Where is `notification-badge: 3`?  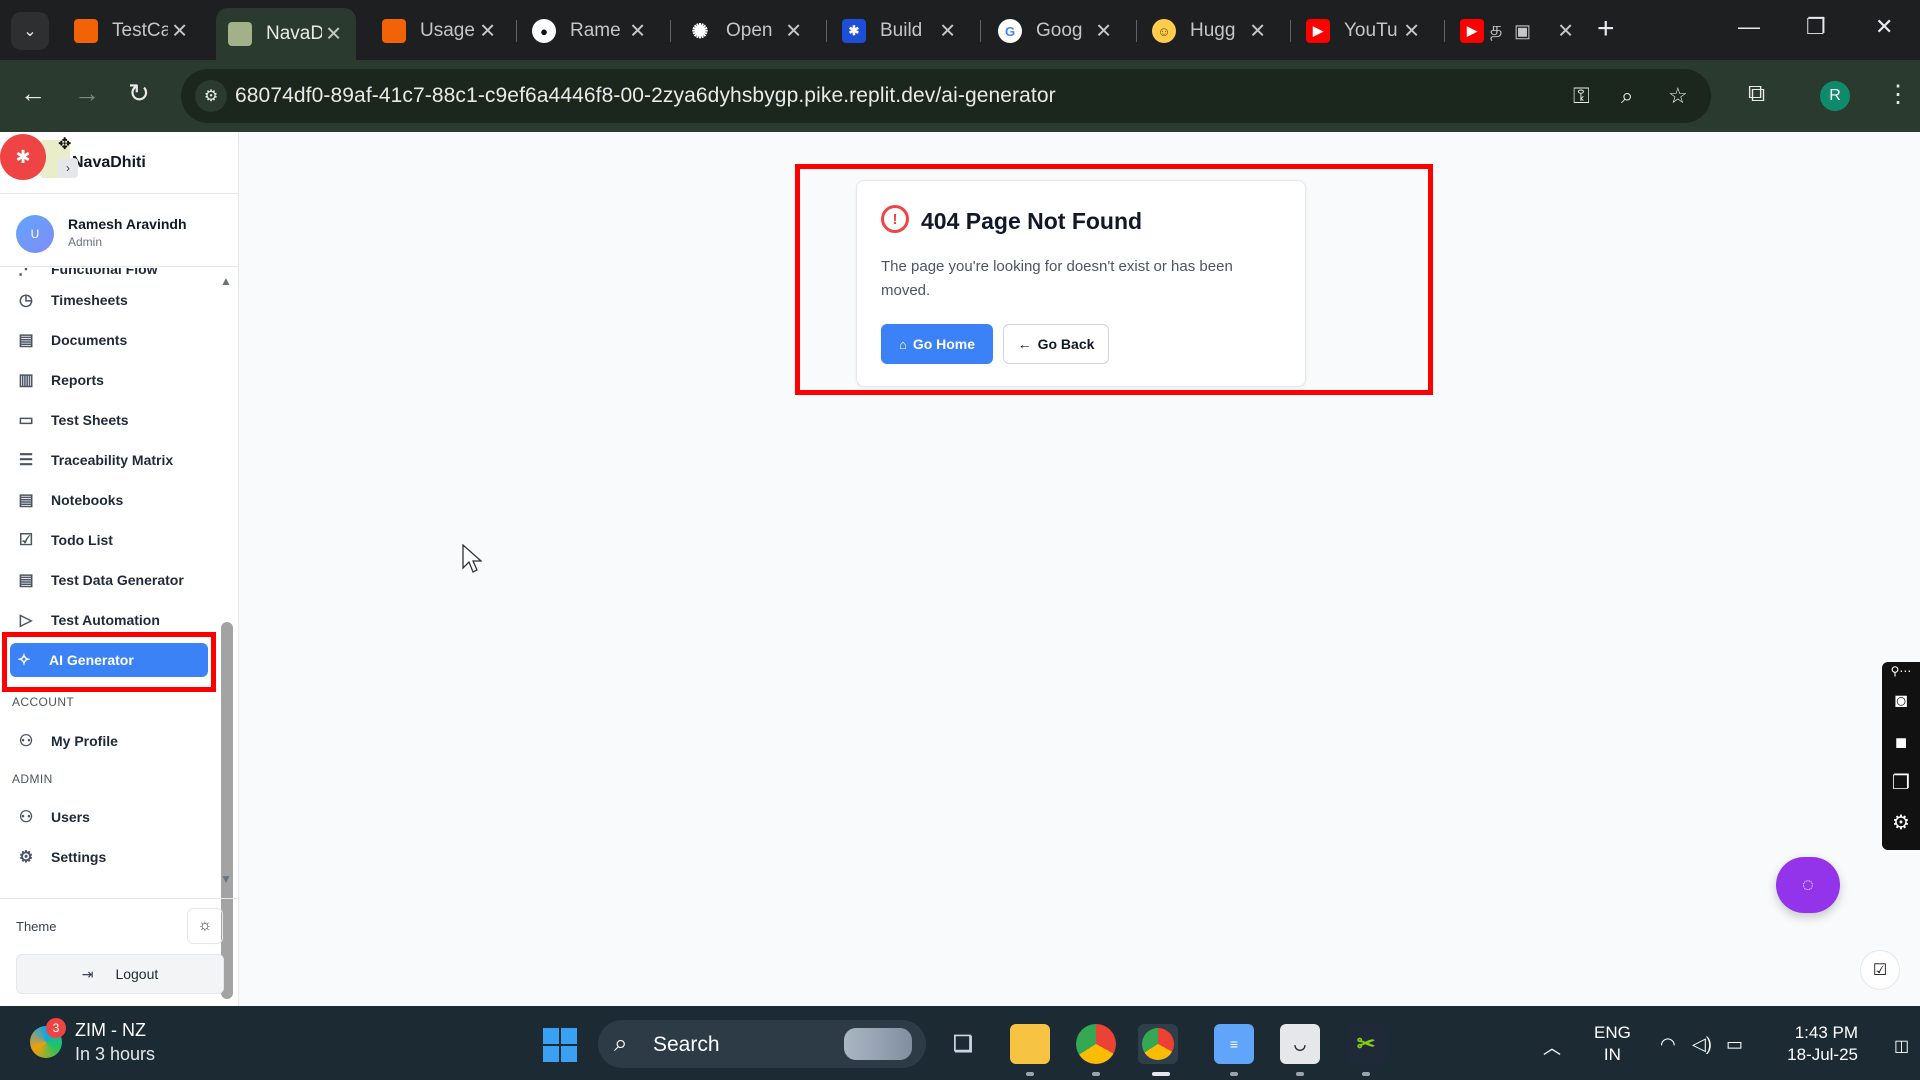 notification-badge: 3 is located at coordinates (56, 1028).